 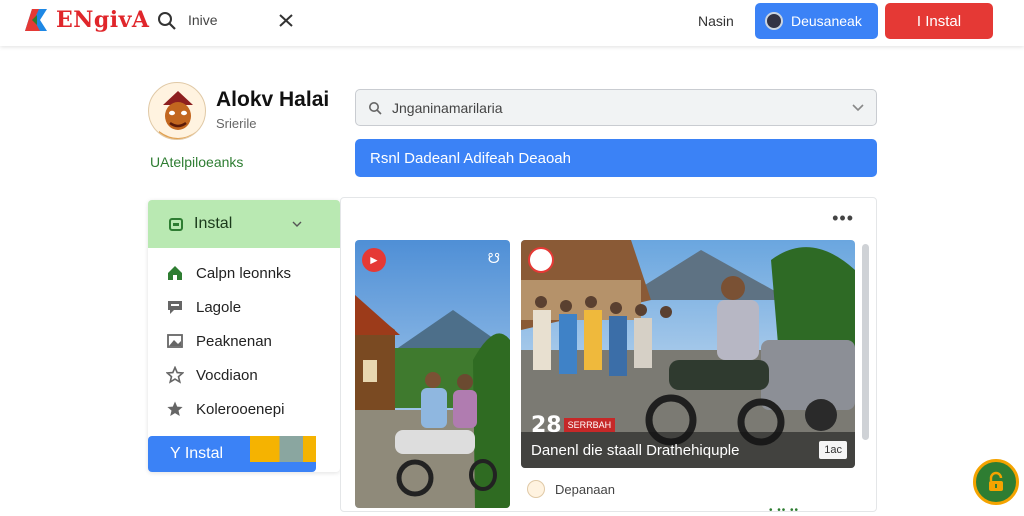 What do you see at coordinates (273, 99) in the screenshot?
I see `profile-name: Alokv Halai` at bounding box center [273, 99].